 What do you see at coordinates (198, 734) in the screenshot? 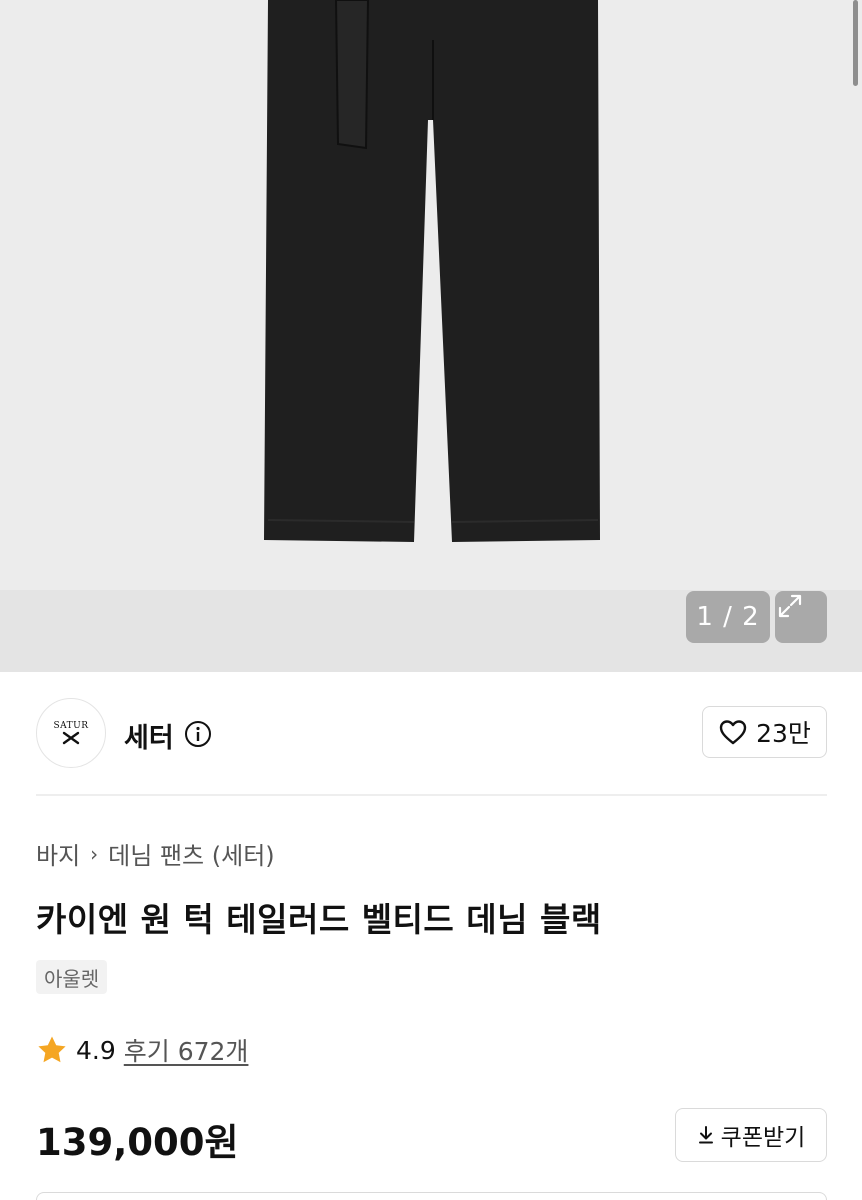
I see `info-icon` at bounding box center [198, 734].